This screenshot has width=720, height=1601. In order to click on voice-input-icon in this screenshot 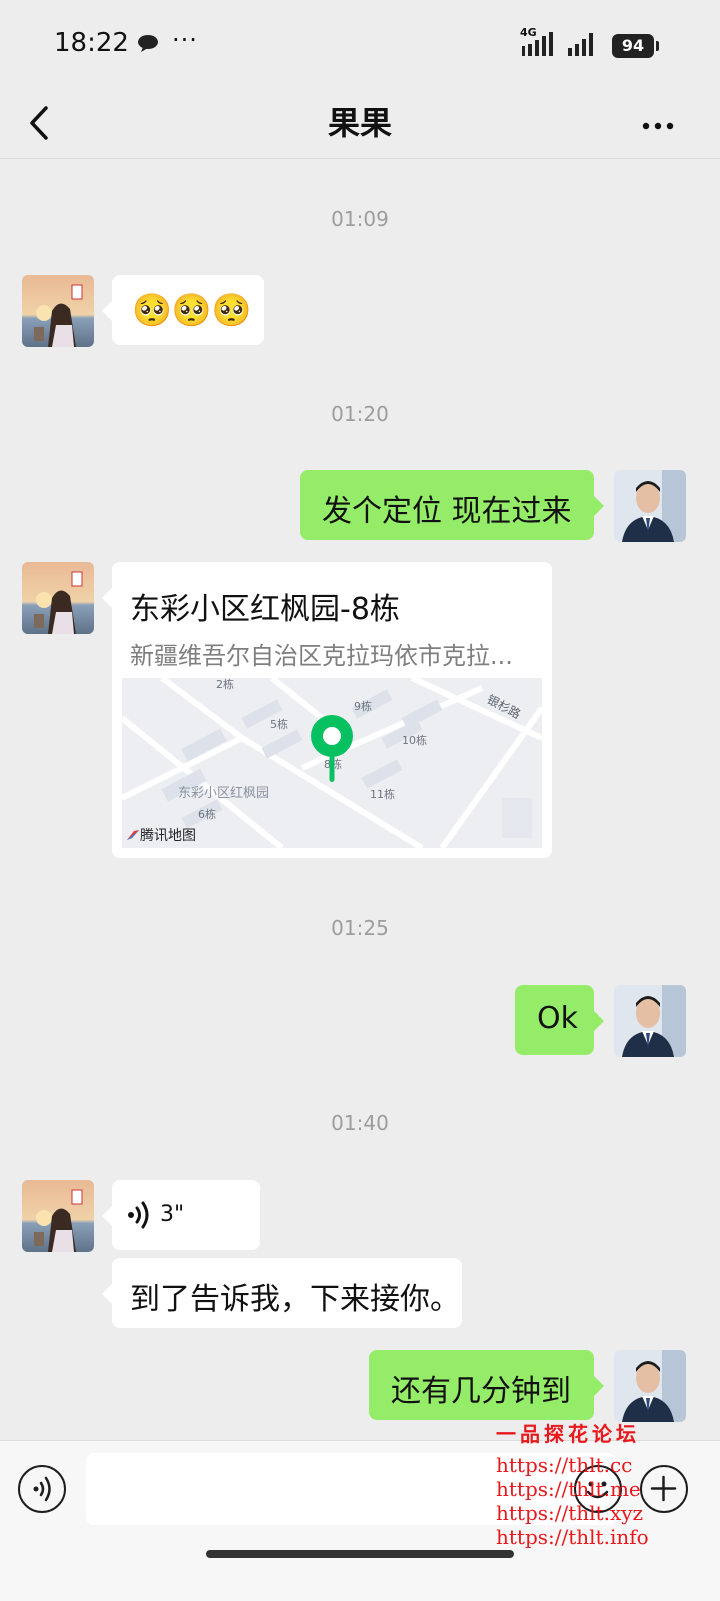, I will do `click(42, 1489)`.